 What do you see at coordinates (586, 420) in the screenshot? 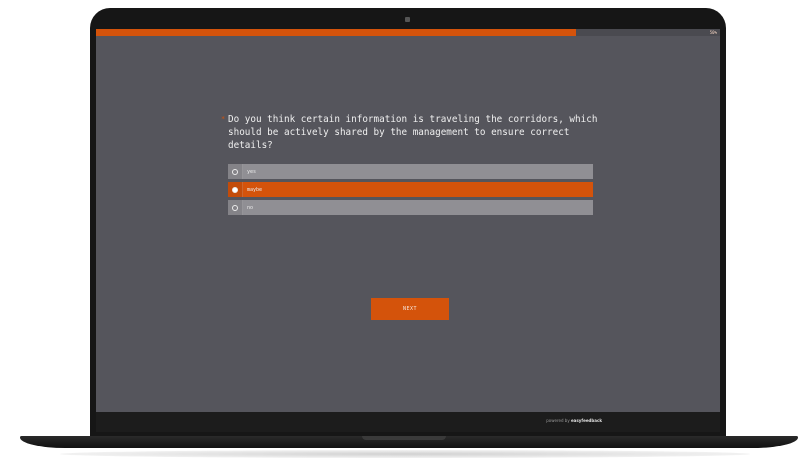
I see `brand-name: easyfeedback` at bounding box center [586, 420].